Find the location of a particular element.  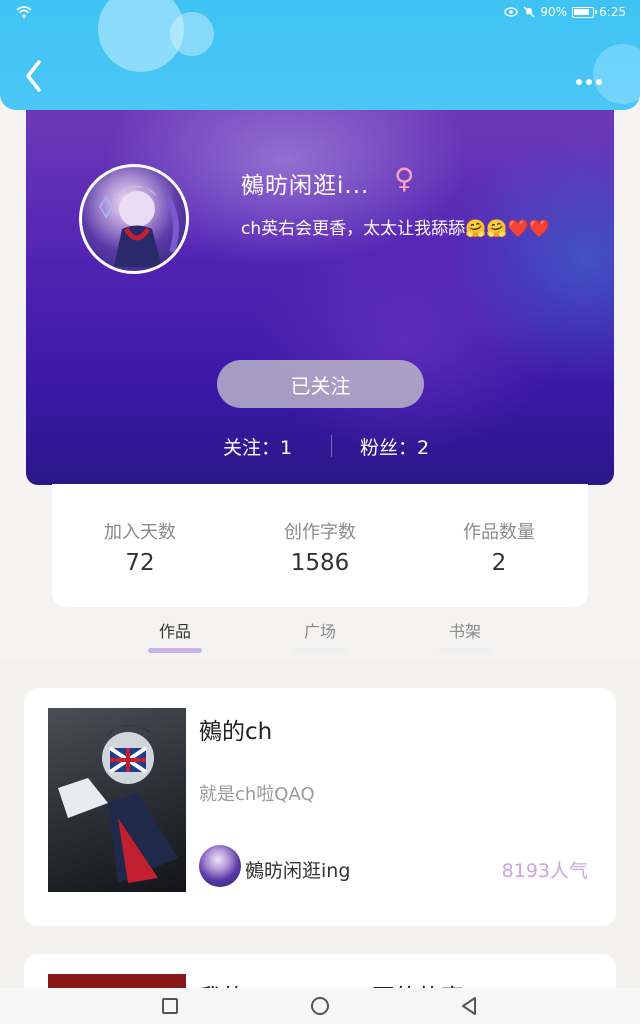

stat-word-count: 创作字数 1586 is located at coordinates (320, 547).